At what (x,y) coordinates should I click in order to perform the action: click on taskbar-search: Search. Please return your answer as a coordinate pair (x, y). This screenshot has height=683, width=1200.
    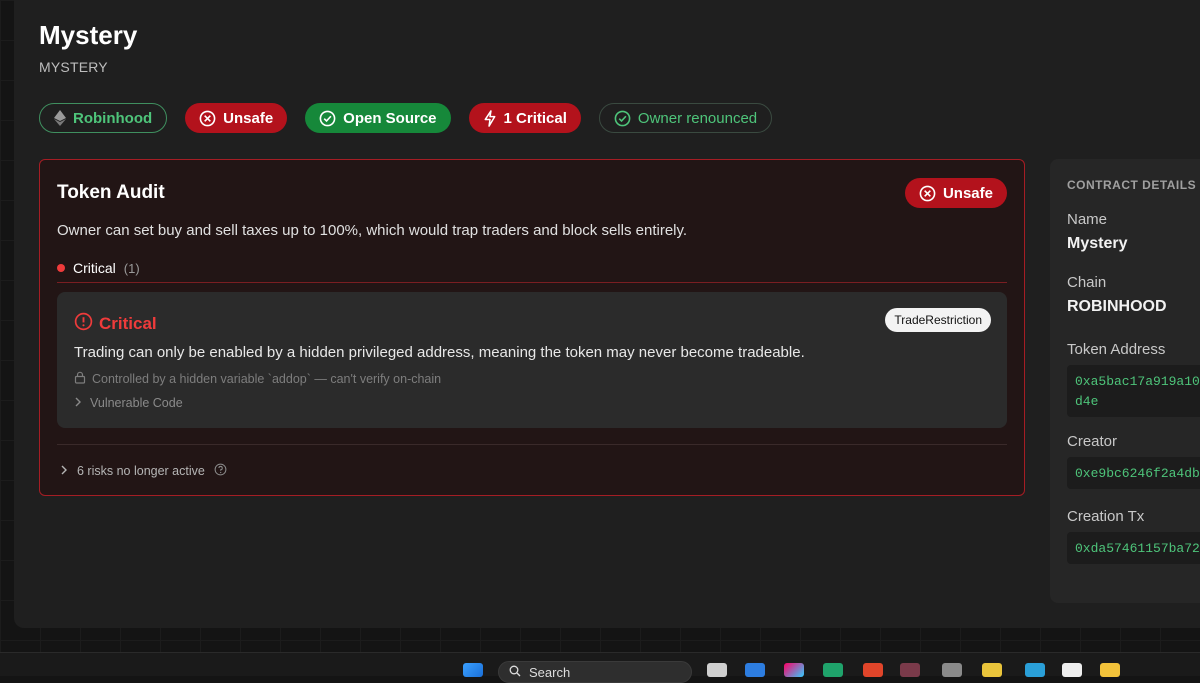
    Looking at the image, I should click on (595, 672).